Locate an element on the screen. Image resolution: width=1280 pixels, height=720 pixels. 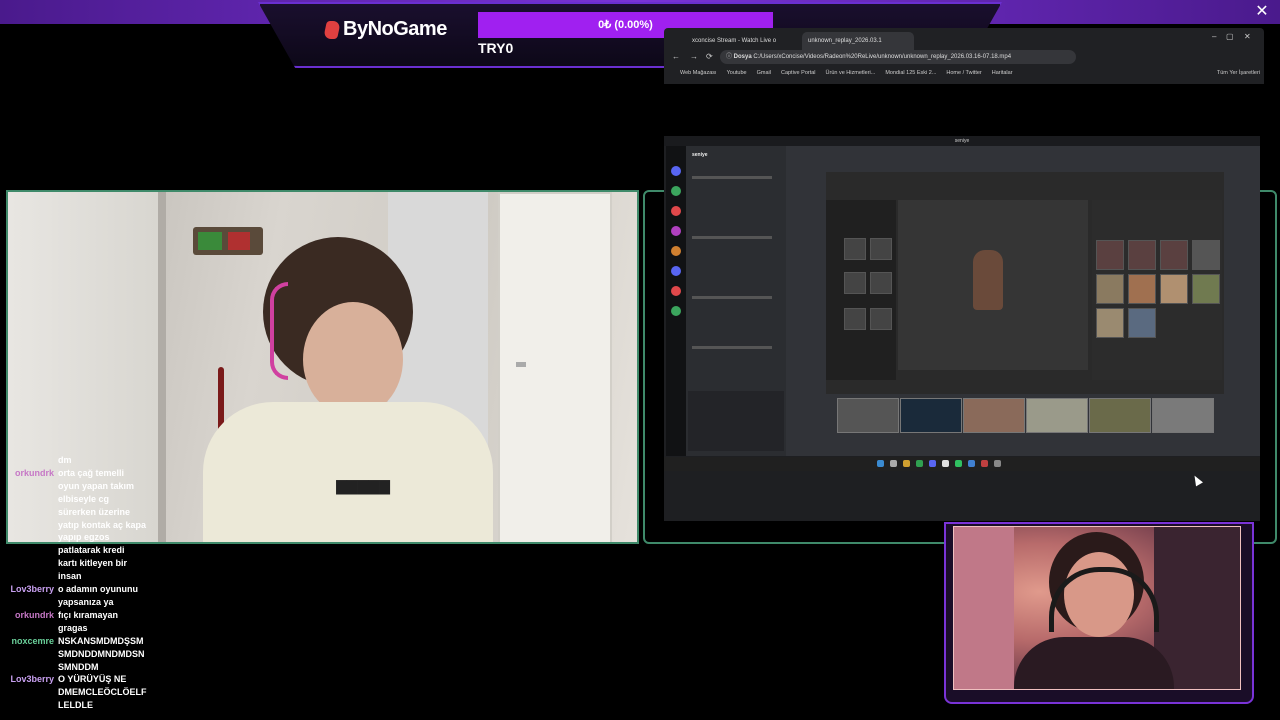
chat-message: orkundrk orta çağ temelli is located at coordinates (88, 473).